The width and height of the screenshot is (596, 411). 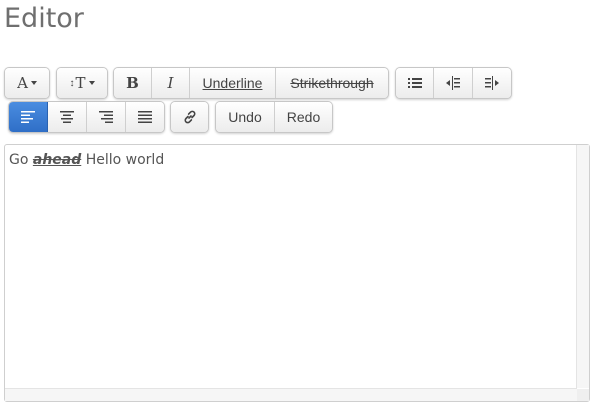 What do you see at coordinates (21, 160) in the screenshot?
I see `editor-text-segment: Go` at bounding box center [21, 160].